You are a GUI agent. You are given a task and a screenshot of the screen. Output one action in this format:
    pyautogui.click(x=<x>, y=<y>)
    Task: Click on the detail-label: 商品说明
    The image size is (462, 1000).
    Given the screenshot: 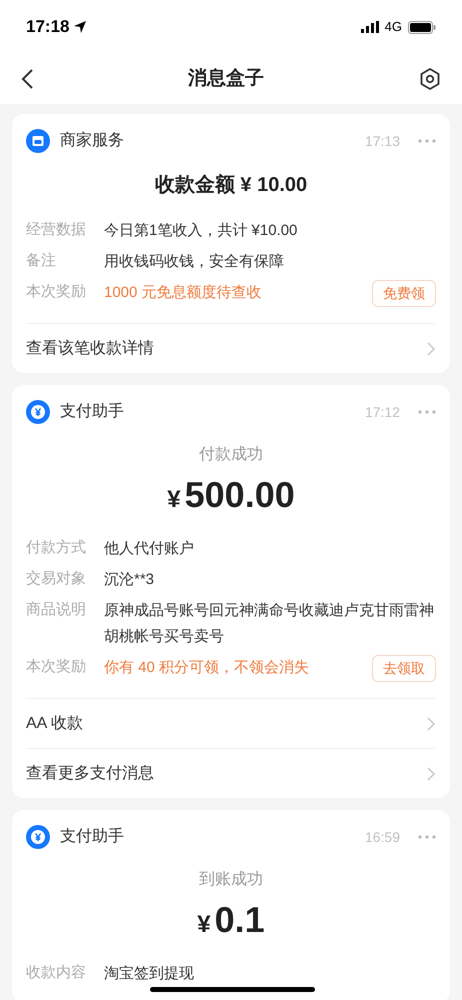 What is the action you would take?
    pyautogui.click(x=56, y=610)
    